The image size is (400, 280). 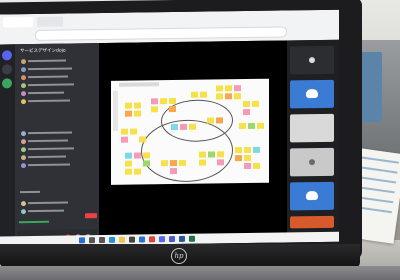 I want to click on discord-icon, so click(x=162, y=239).